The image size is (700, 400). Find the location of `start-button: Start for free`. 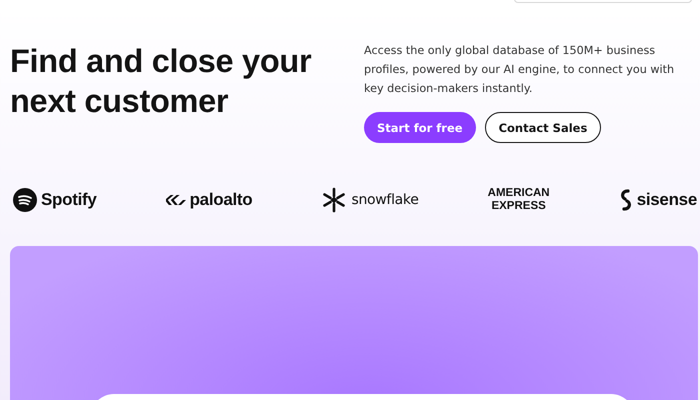

start-button: Start for free is located at coordinates (420, 127).